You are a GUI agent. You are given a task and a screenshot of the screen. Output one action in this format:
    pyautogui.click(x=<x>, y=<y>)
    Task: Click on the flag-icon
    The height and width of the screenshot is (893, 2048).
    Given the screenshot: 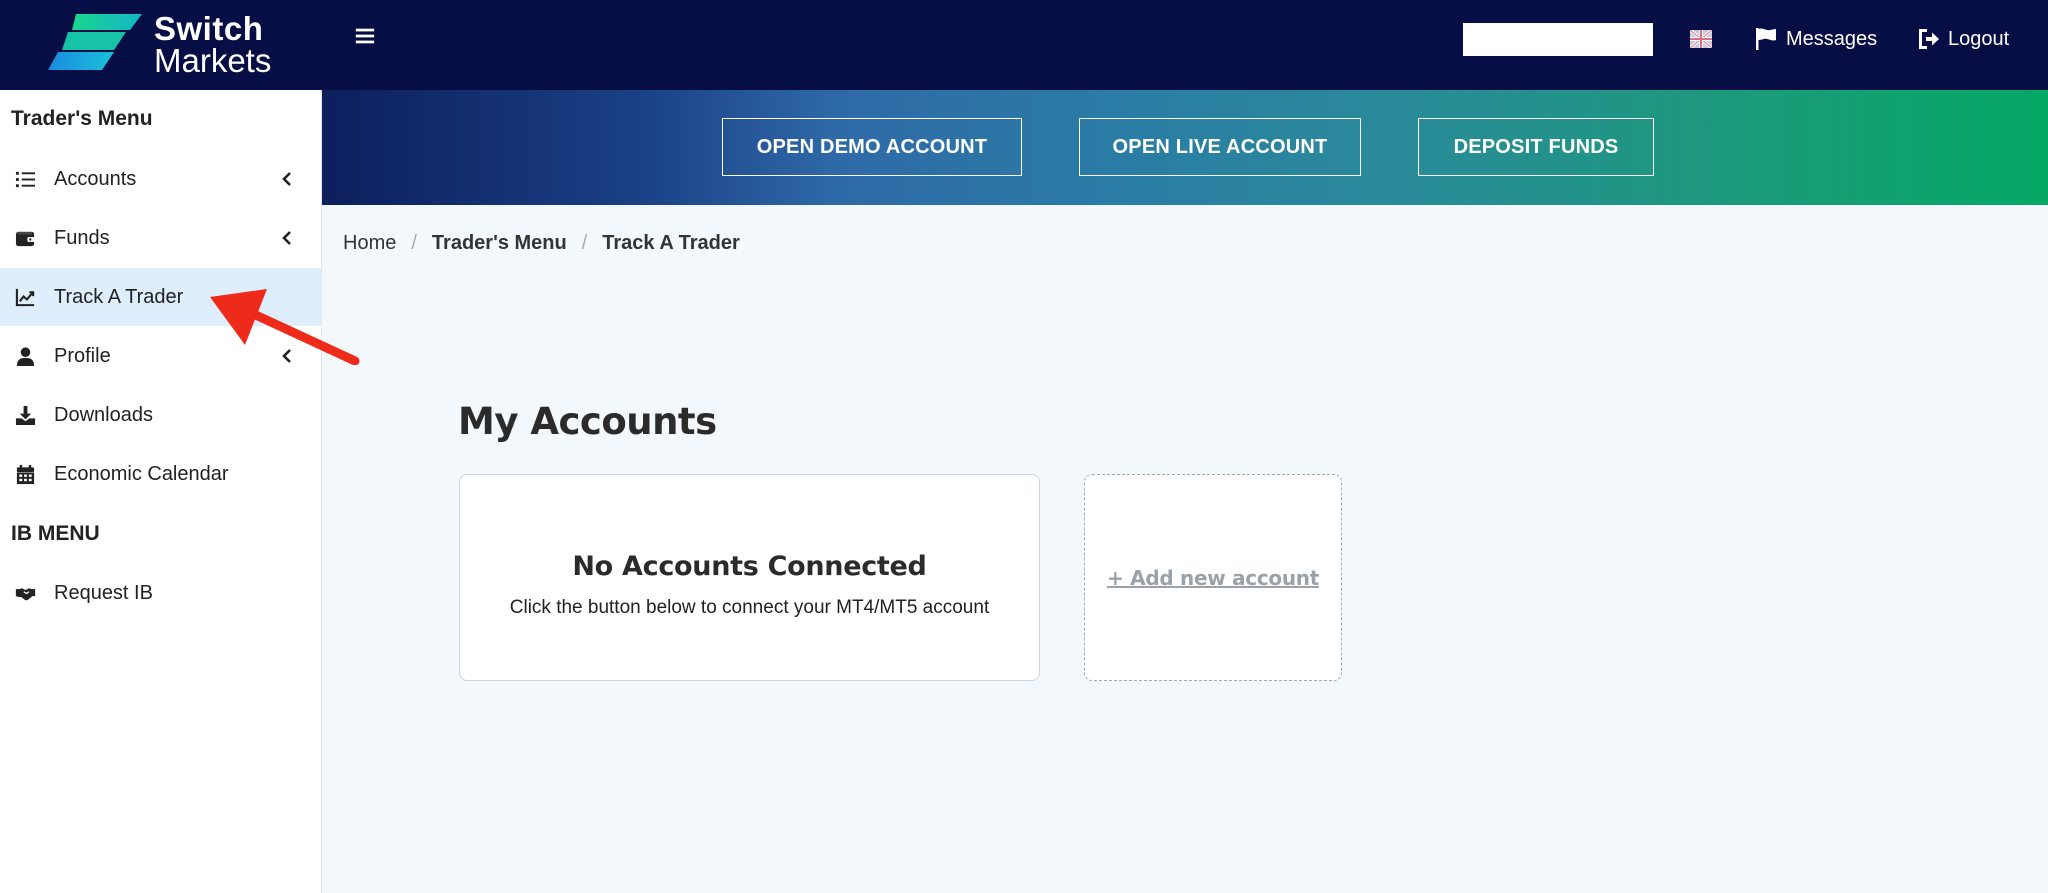 What is the action you would take?
    pyautogui.click(x=1766, y=39)
    